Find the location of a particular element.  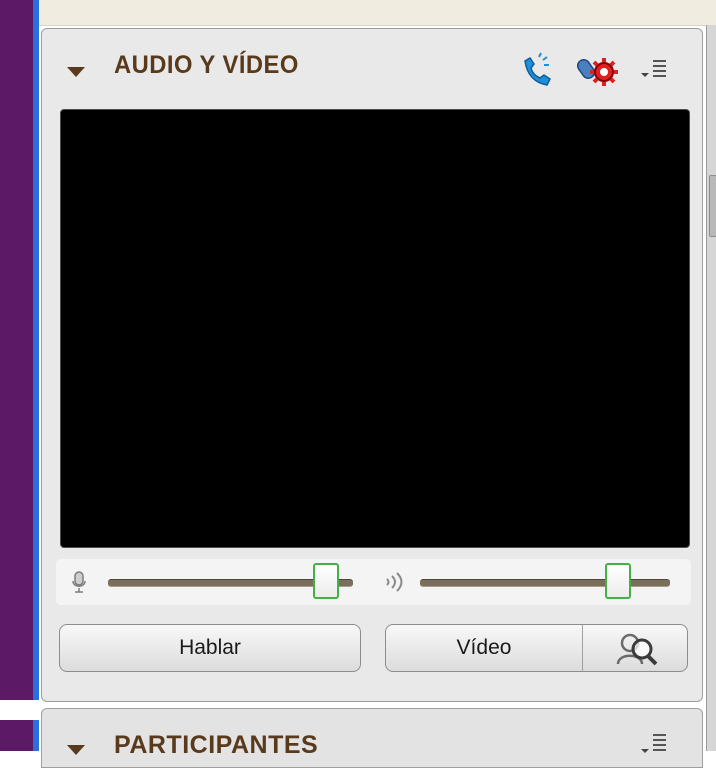

participants-title: PARTICIPANTES is located at coordinates (216, 745).